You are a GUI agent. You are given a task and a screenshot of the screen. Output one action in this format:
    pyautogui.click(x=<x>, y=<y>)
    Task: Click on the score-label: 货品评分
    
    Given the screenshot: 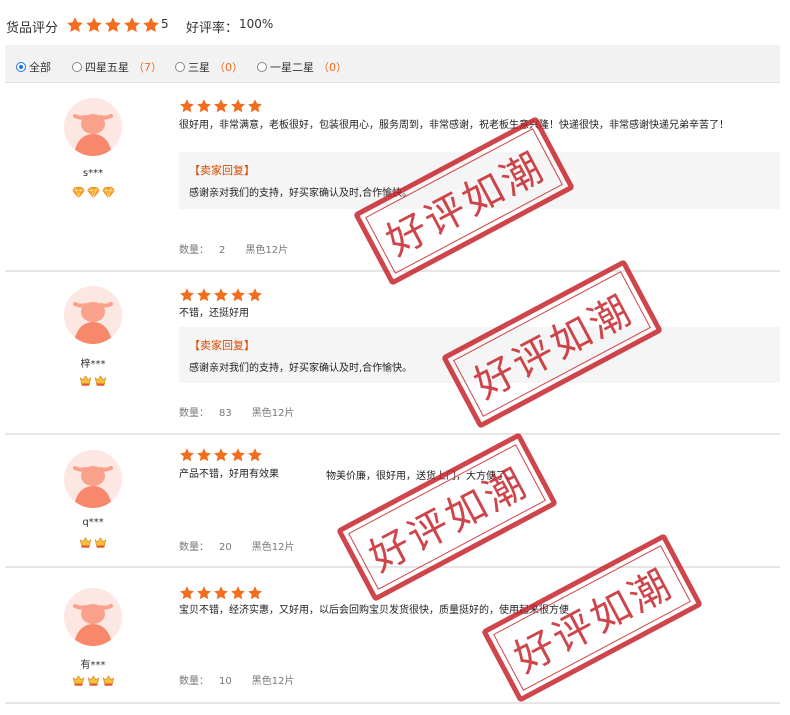 What is the action you would take?
    pyautogui.click(x=32, y=28)
    